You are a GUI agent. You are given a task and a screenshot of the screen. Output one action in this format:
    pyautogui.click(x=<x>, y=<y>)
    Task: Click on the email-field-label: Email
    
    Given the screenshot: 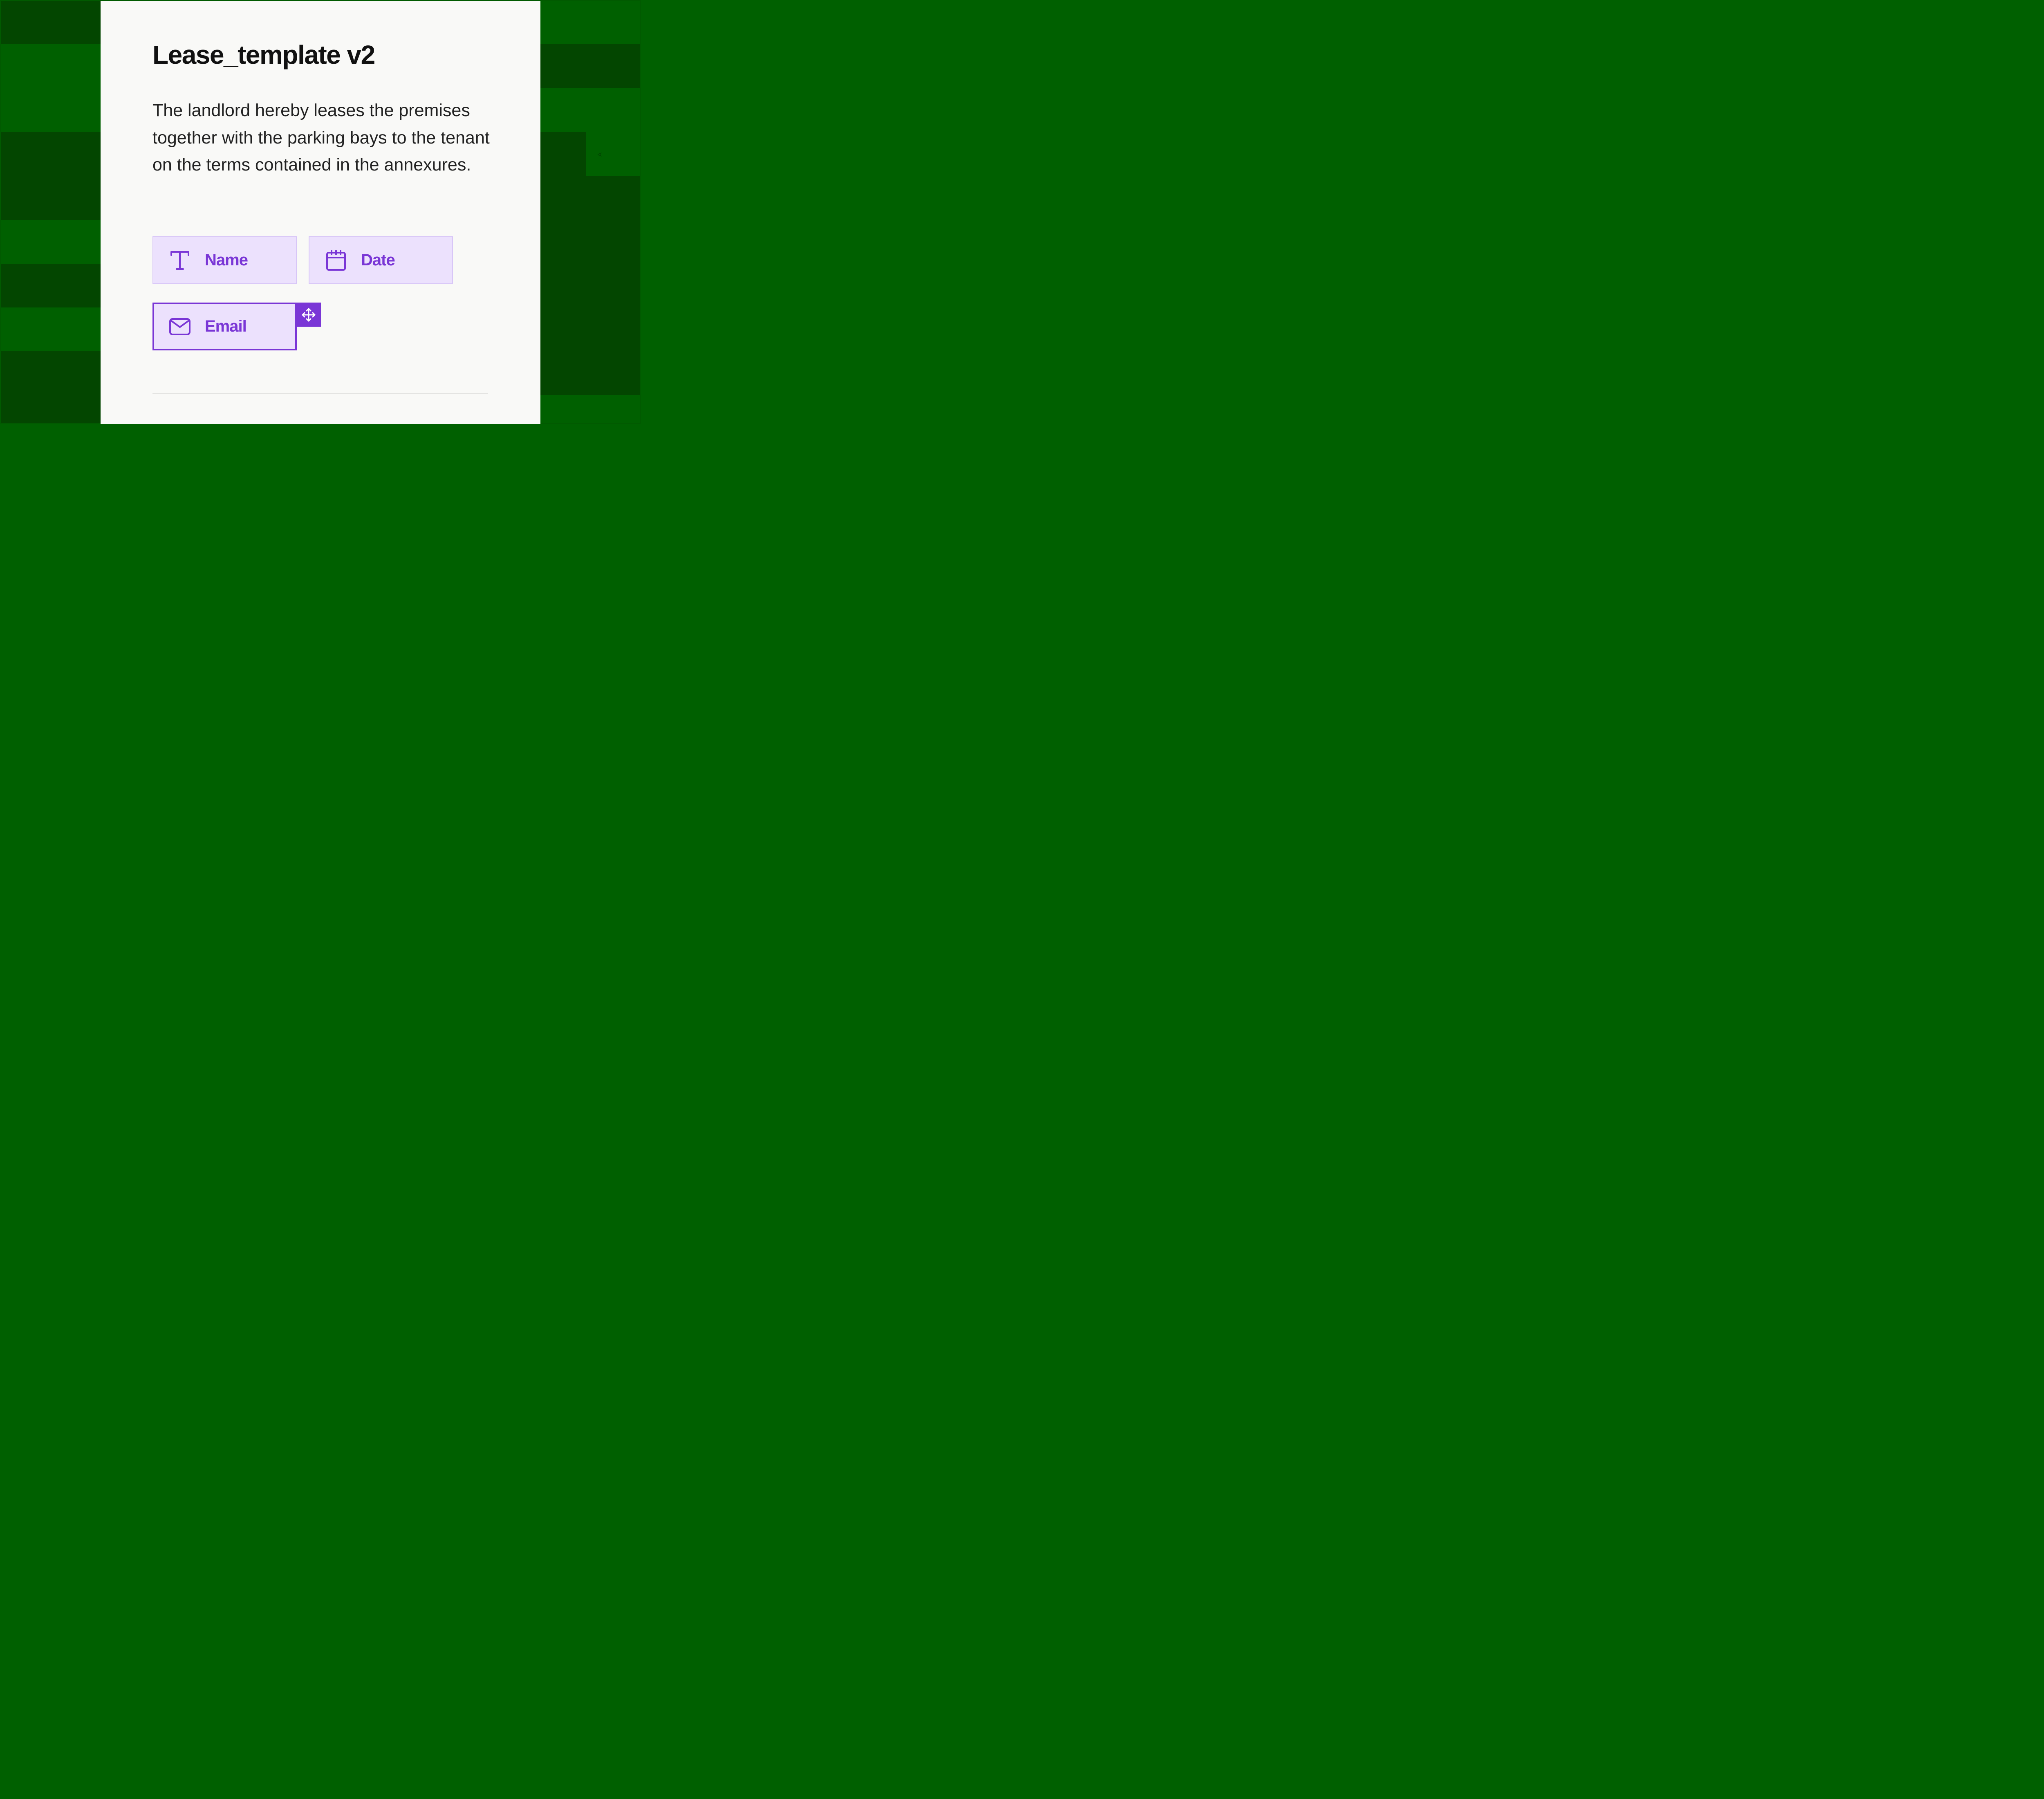 What is the action you would take?
    pyautogui.click(x=226, y=326)
    